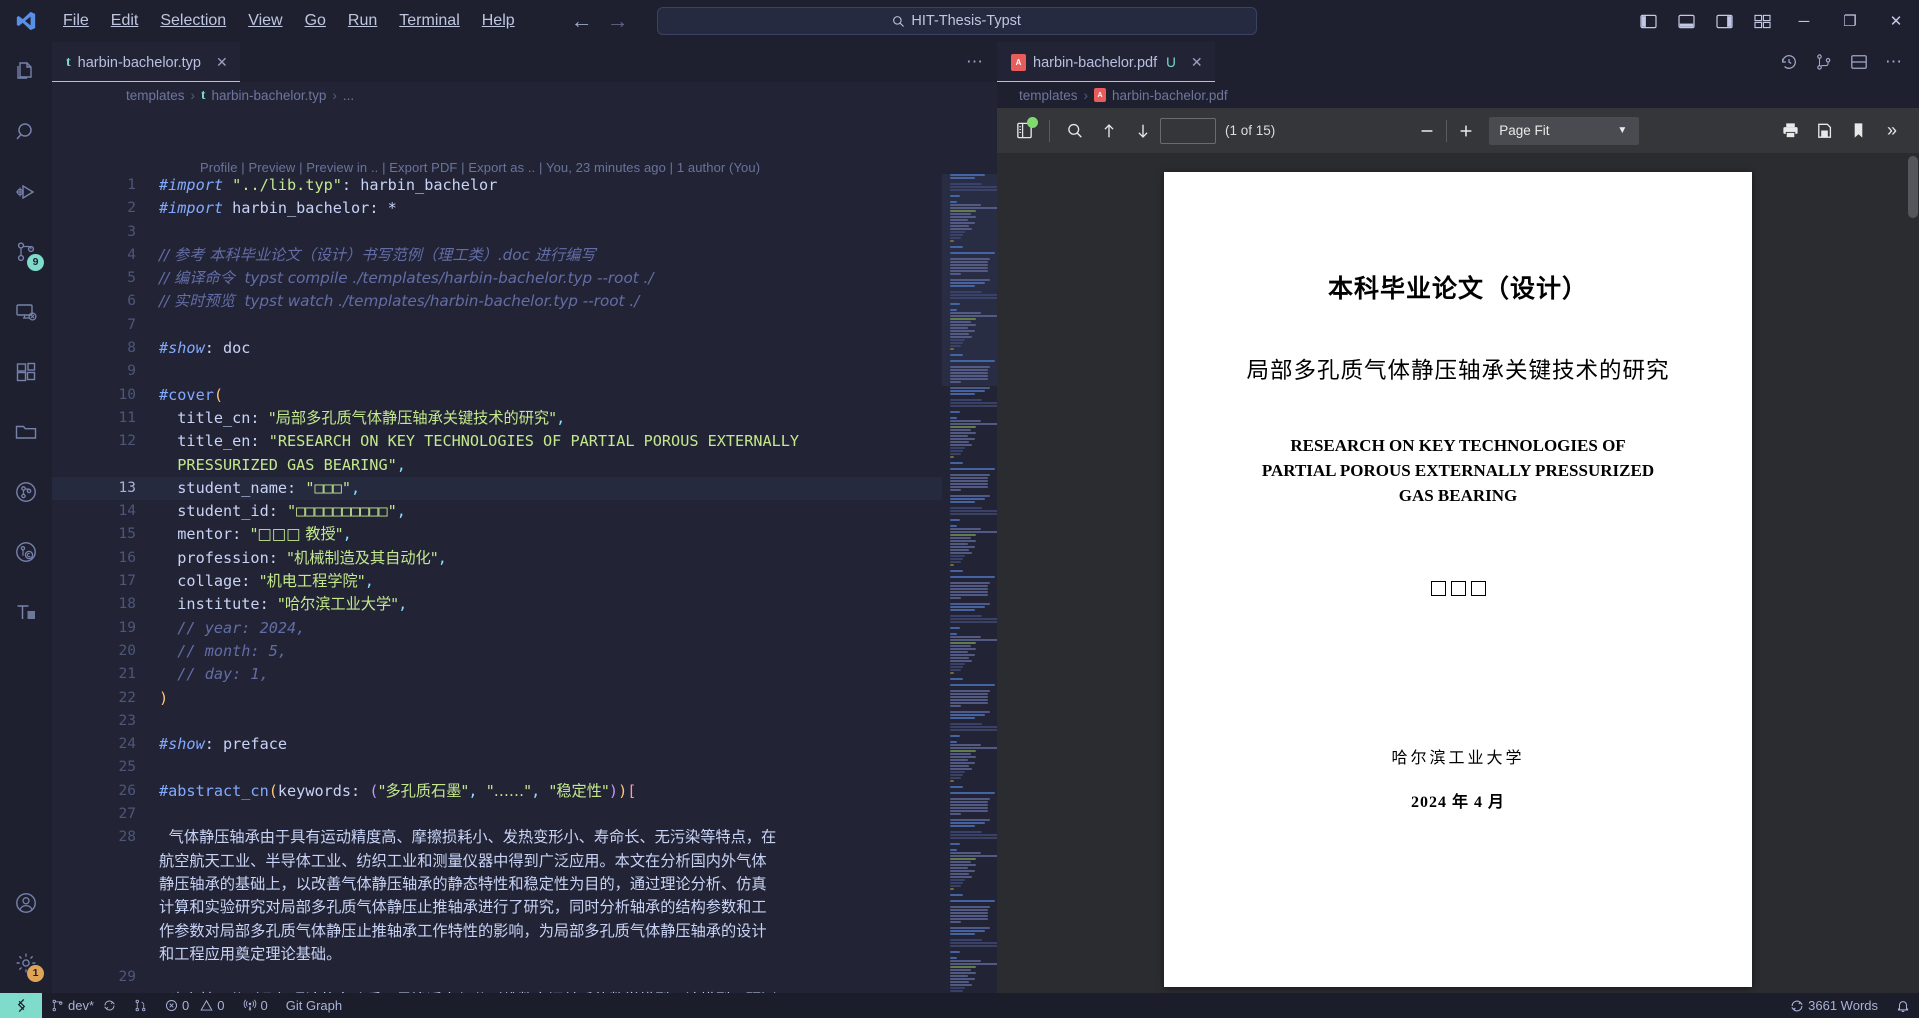 The height and width of the screenshot is (1018, 1919). Describe the element at coordinates (26, 432) in the screenshot. I see `sidebar-item-project-manager` at that location.